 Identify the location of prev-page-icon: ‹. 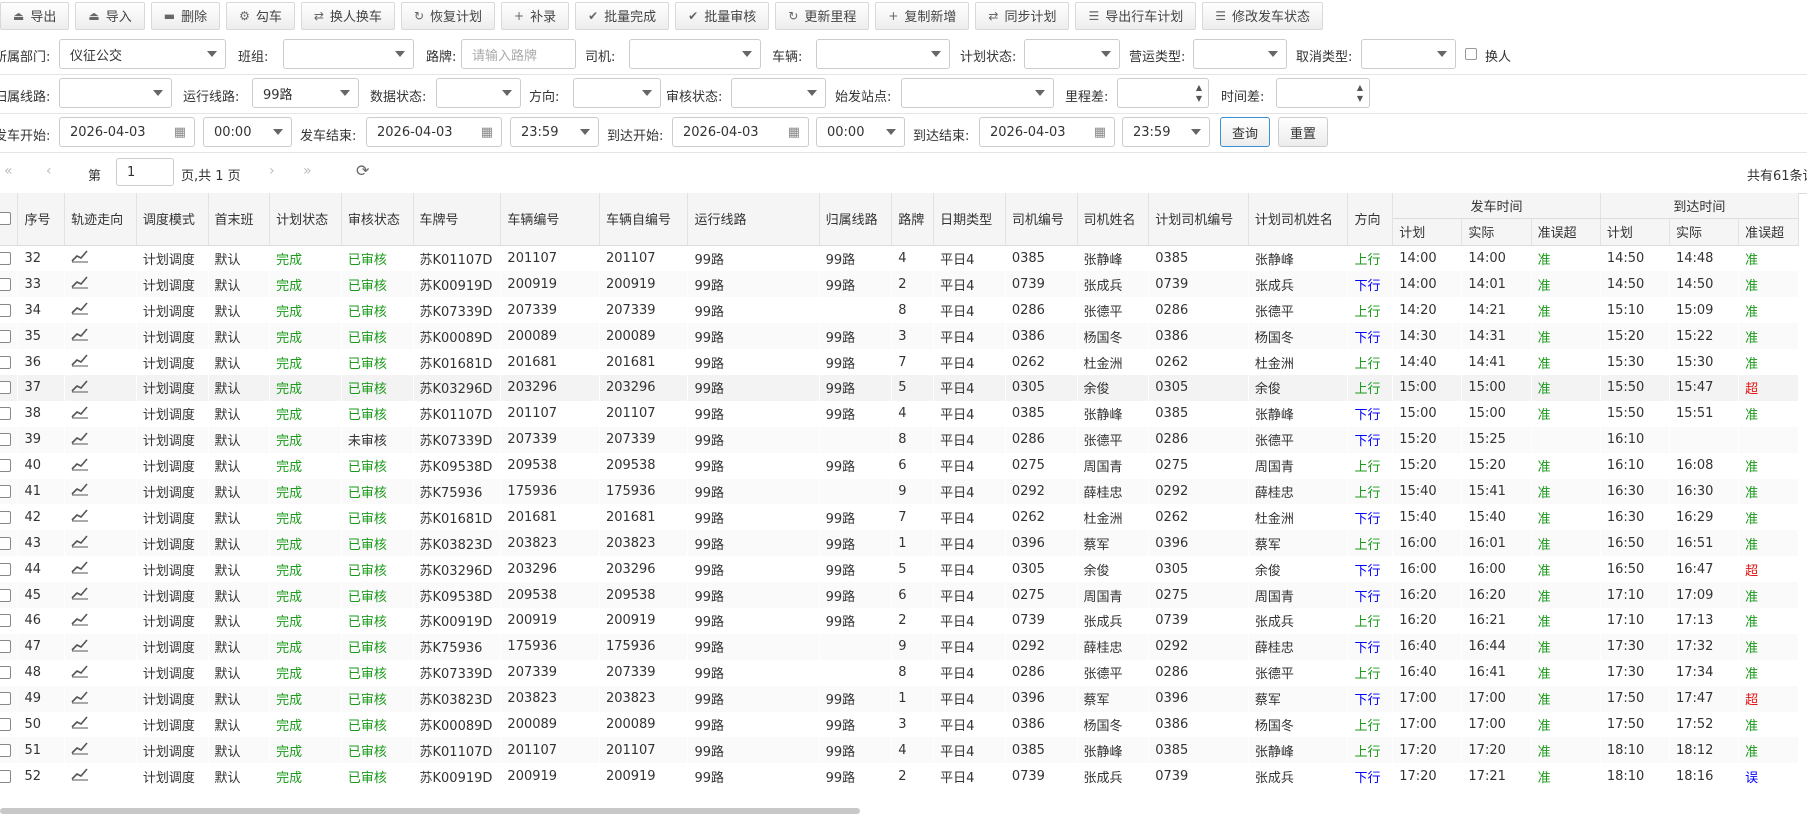
(49, 171).